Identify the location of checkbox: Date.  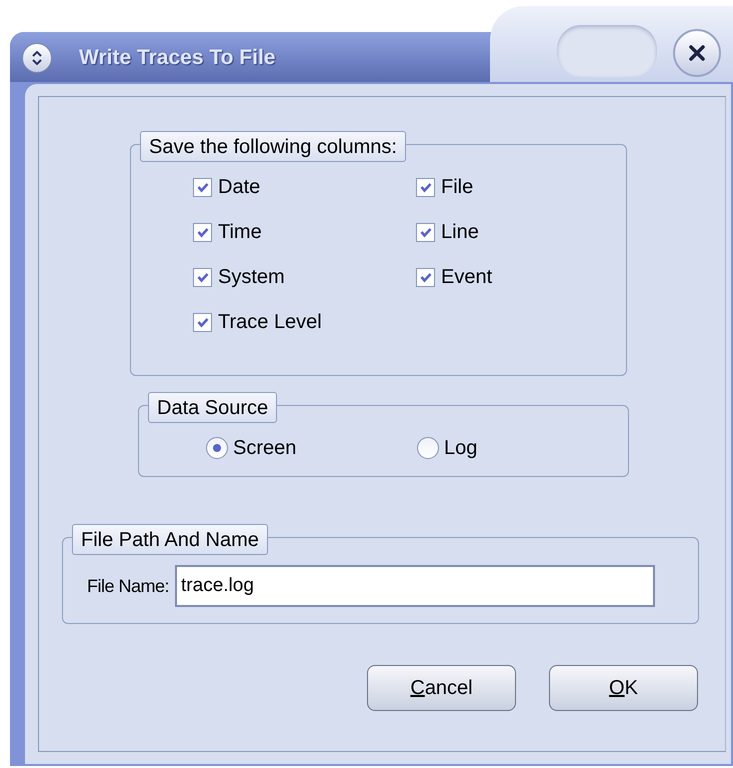
(304, 187).